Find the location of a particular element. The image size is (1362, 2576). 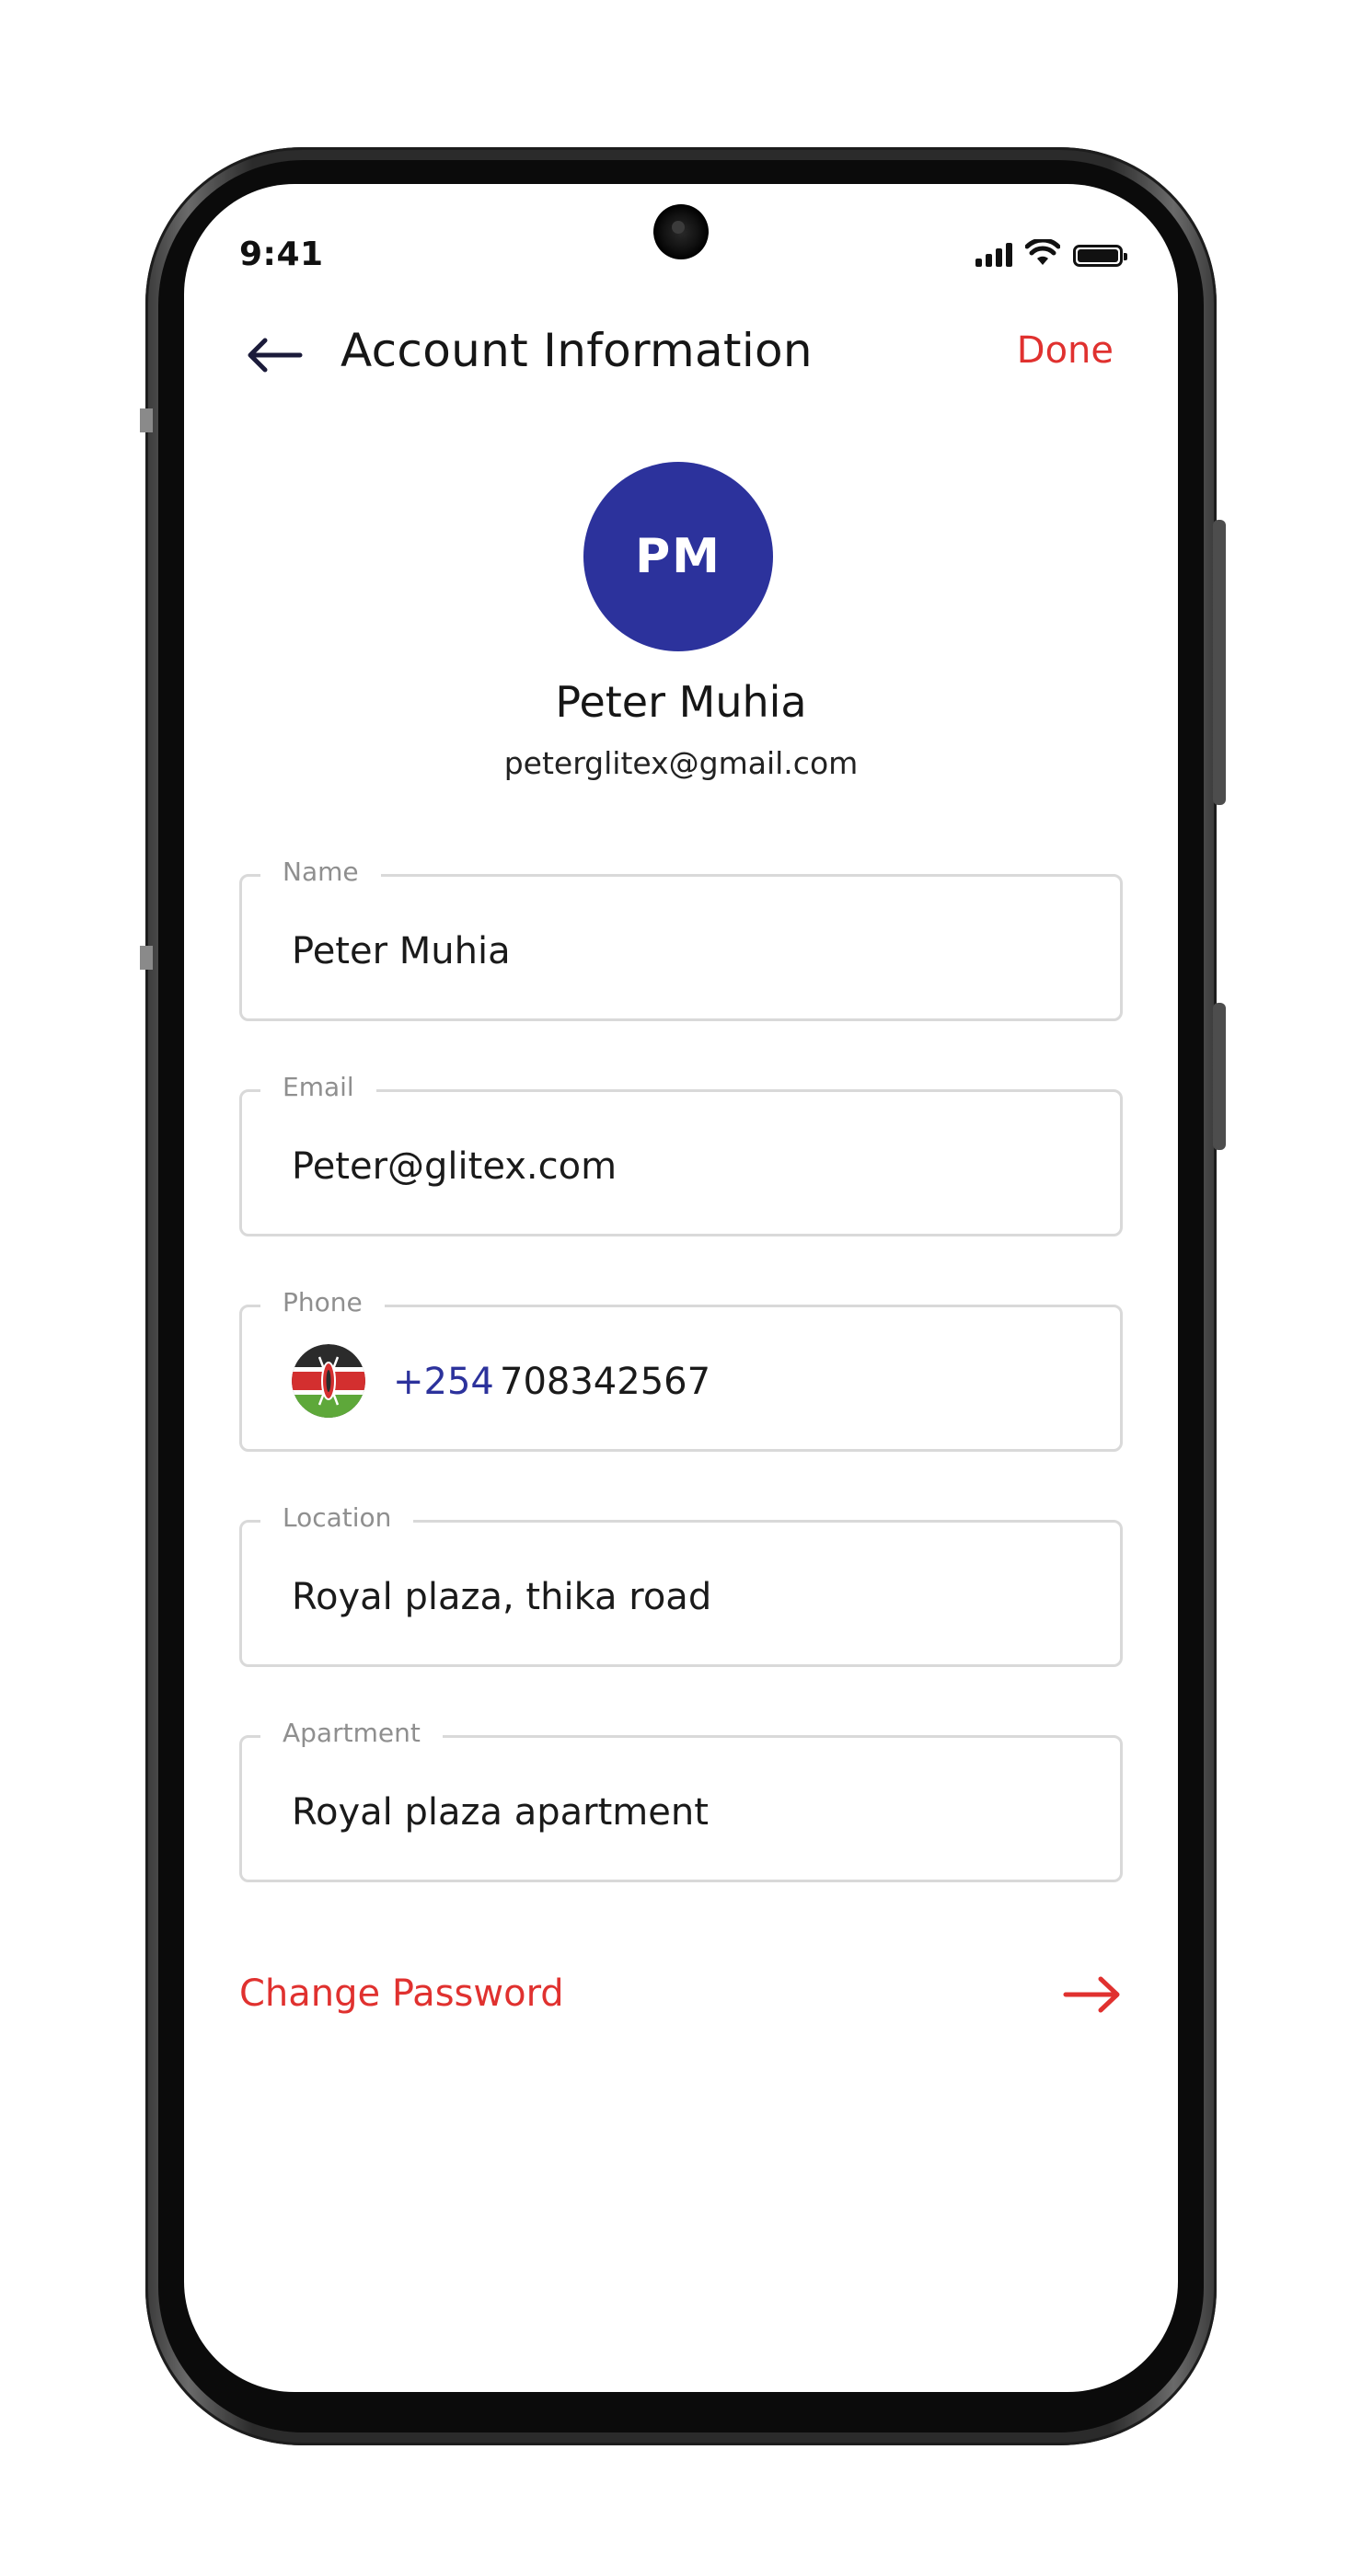

arrow-left-icon is located at coordinates (275, 355).